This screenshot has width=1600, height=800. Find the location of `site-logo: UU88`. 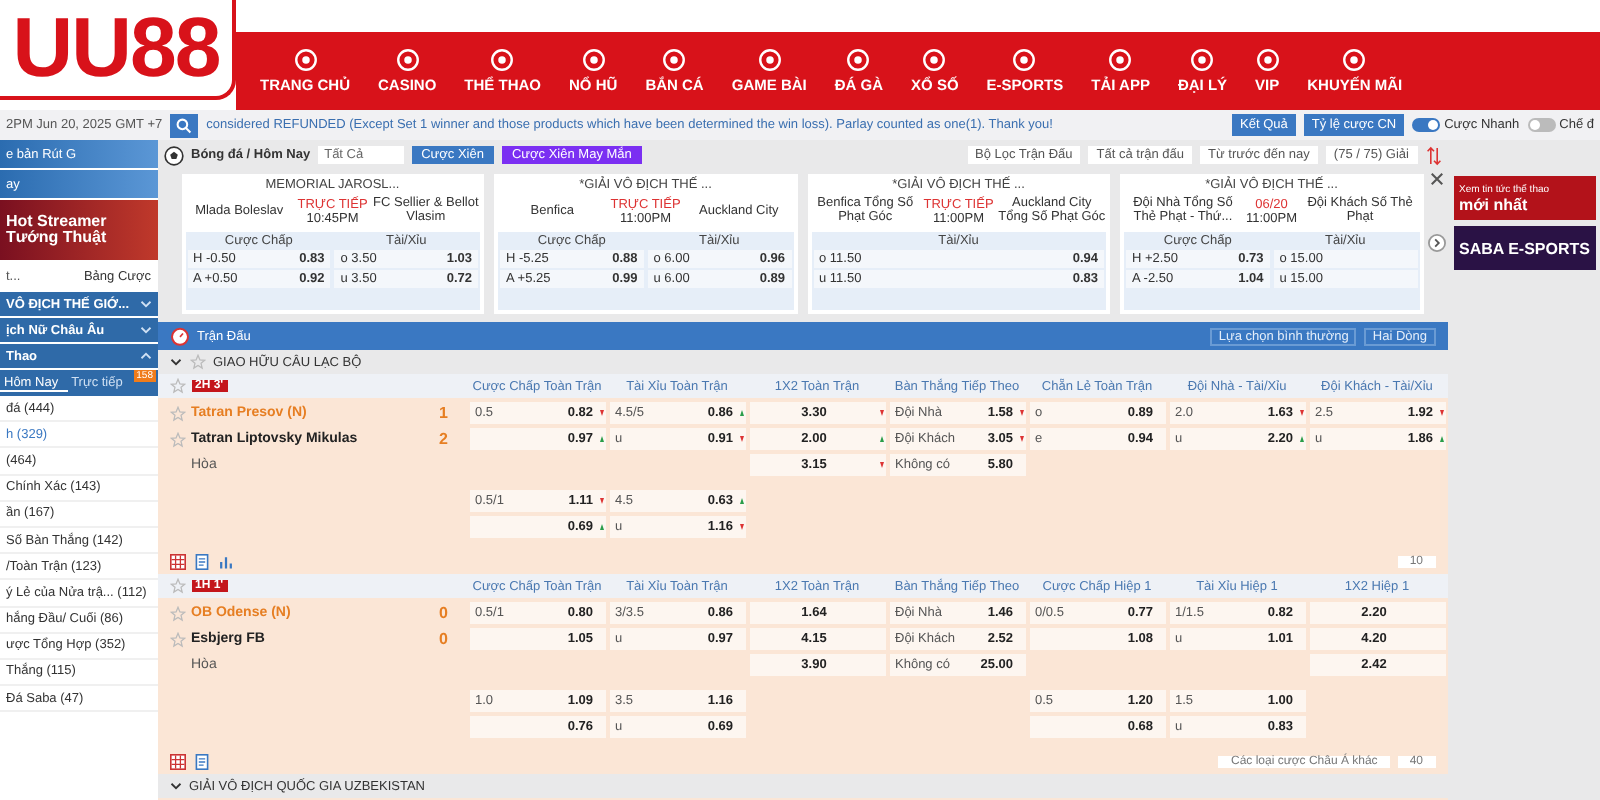

site-logo: UU88 is located at coordinates (118, 50).